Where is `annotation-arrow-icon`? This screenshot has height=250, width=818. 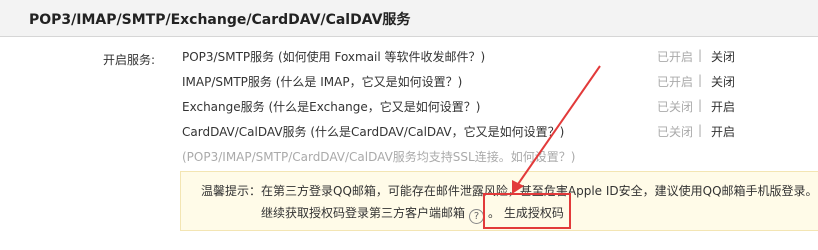
annotation-arrow-icon is located at coordinates (556, 129).